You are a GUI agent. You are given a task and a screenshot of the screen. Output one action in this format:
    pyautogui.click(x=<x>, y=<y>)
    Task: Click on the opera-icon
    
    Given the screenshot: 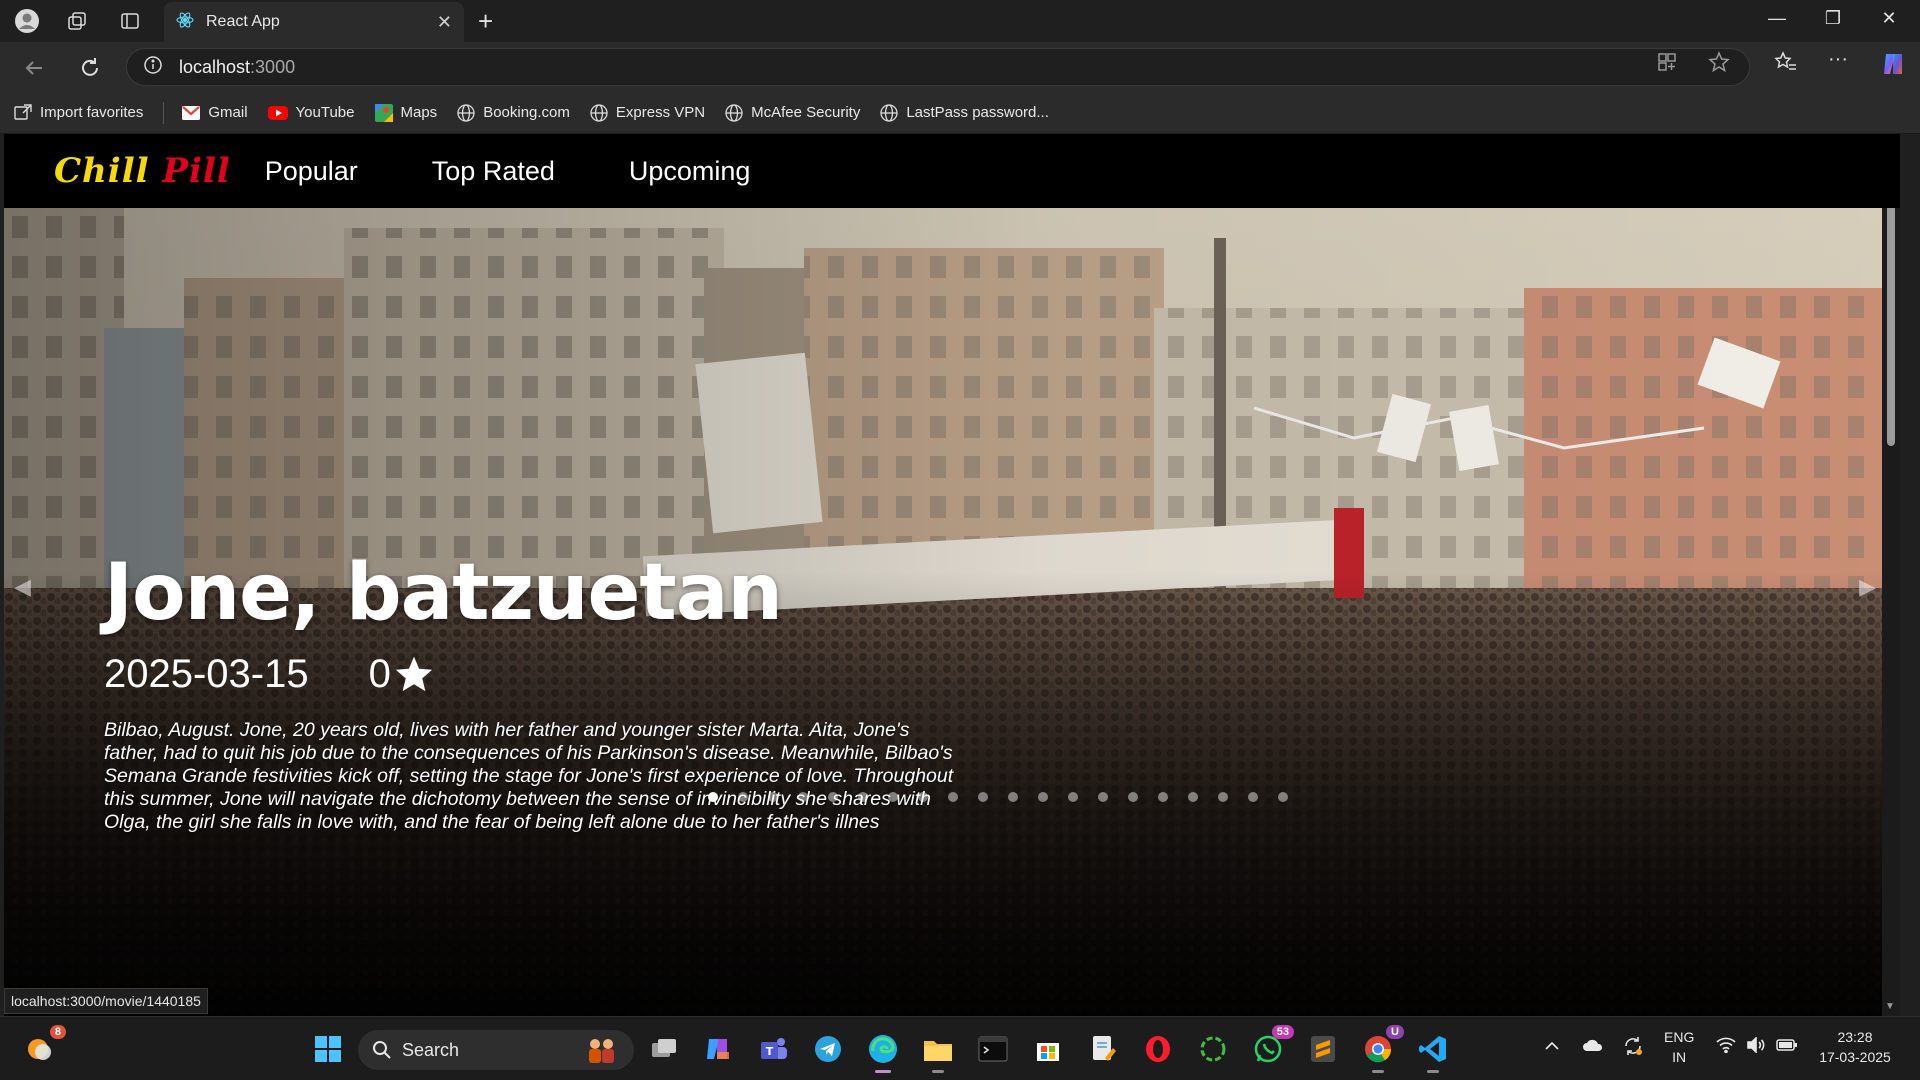 What is the action you would take?
    pyautogui.click(x=1158, y=1049)
    